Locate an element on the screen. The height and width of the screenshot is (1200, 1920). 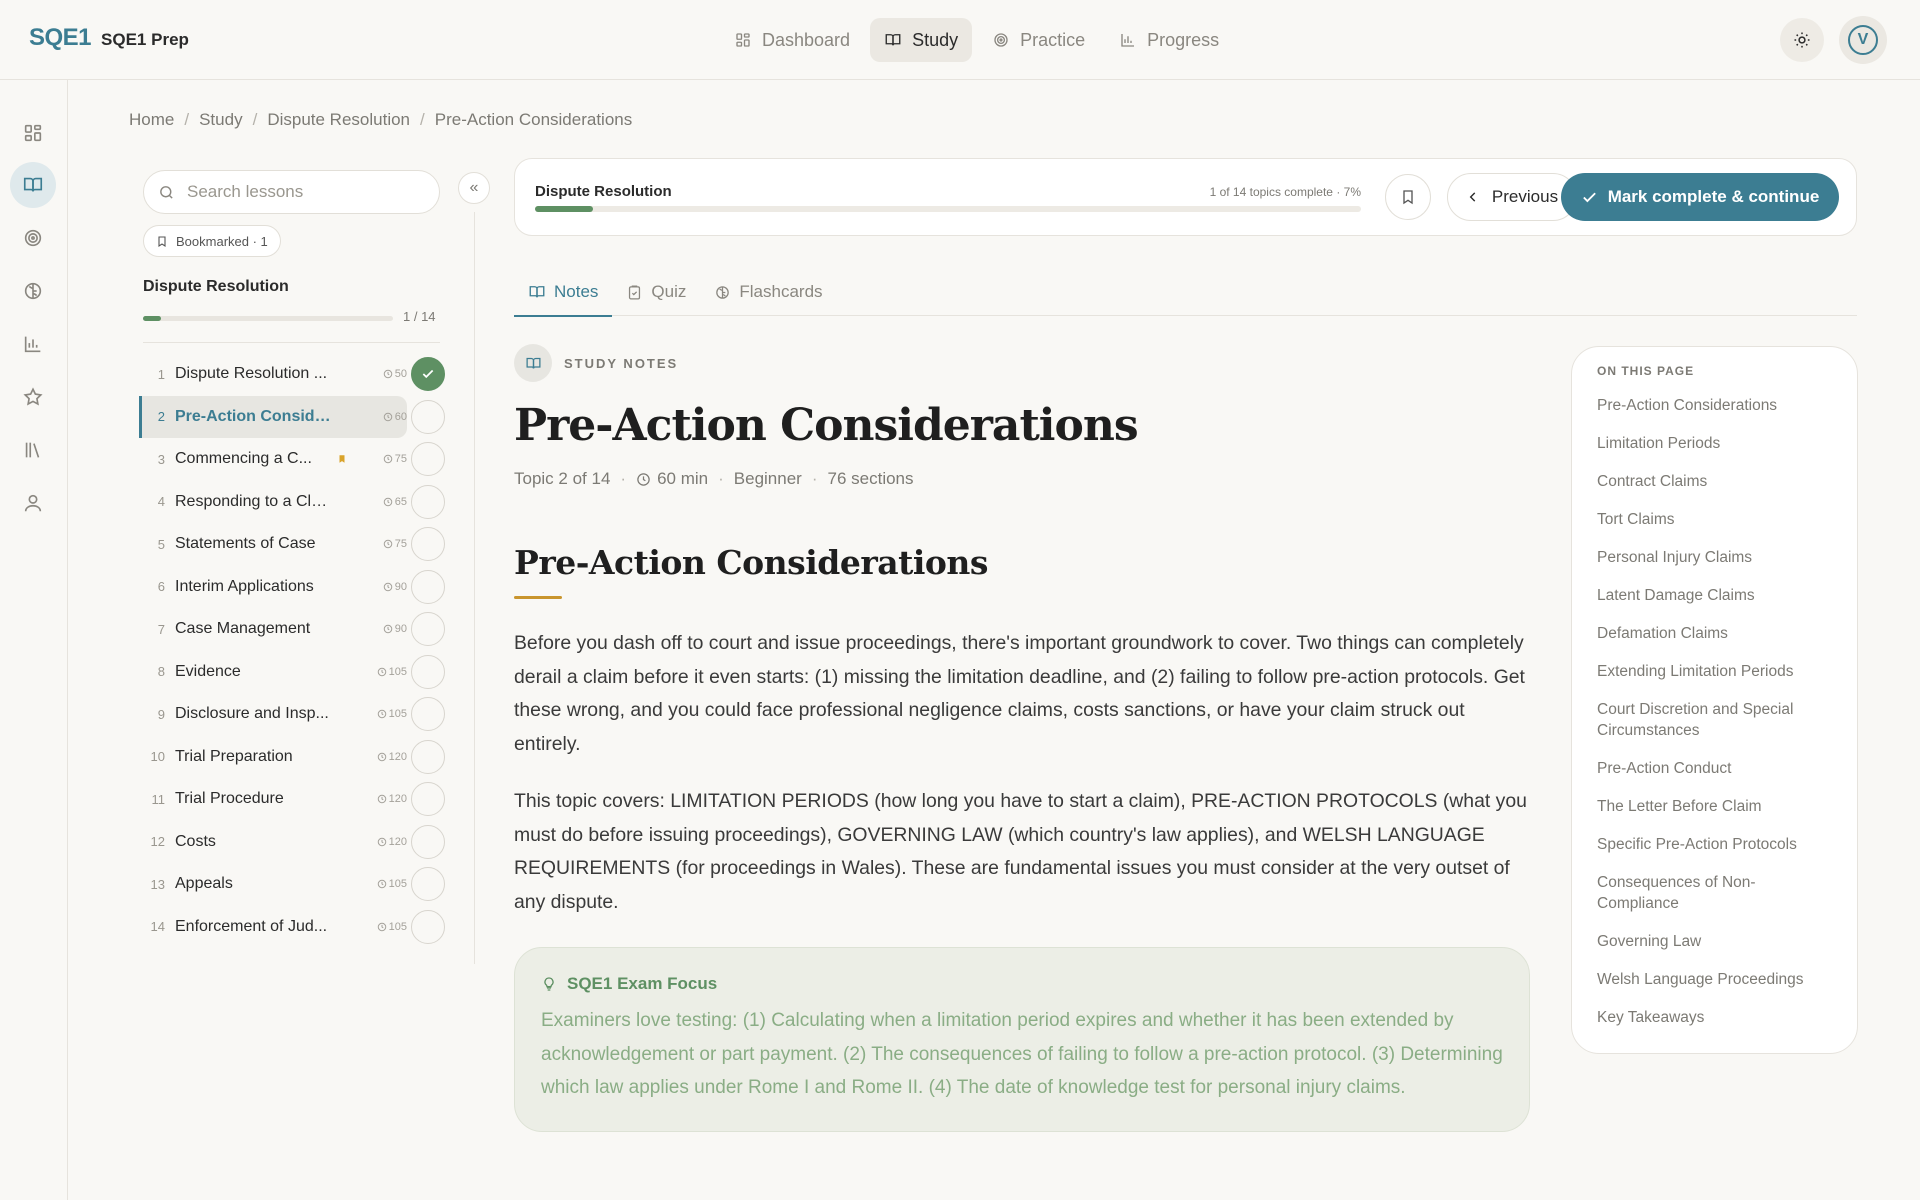
toc-item: Limitation Periods is located at coordinates (1714, 443).